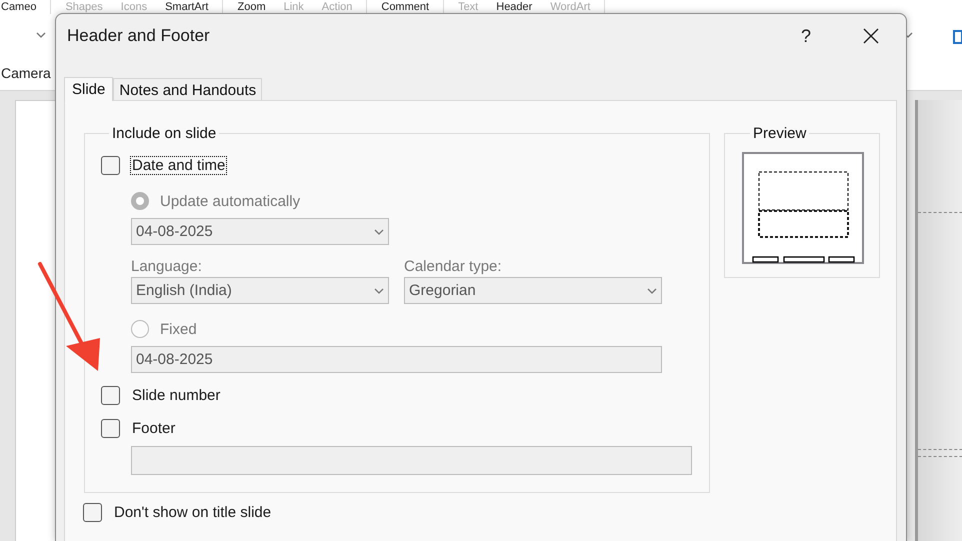 The width and height of the screenshot is (962, 541). I want to click on ribbon-icon, so click(957, 37).